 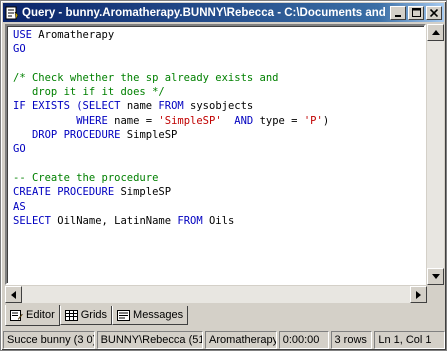 I want to click on code-token: 'SimpleSP', so click(x=190, y=120).